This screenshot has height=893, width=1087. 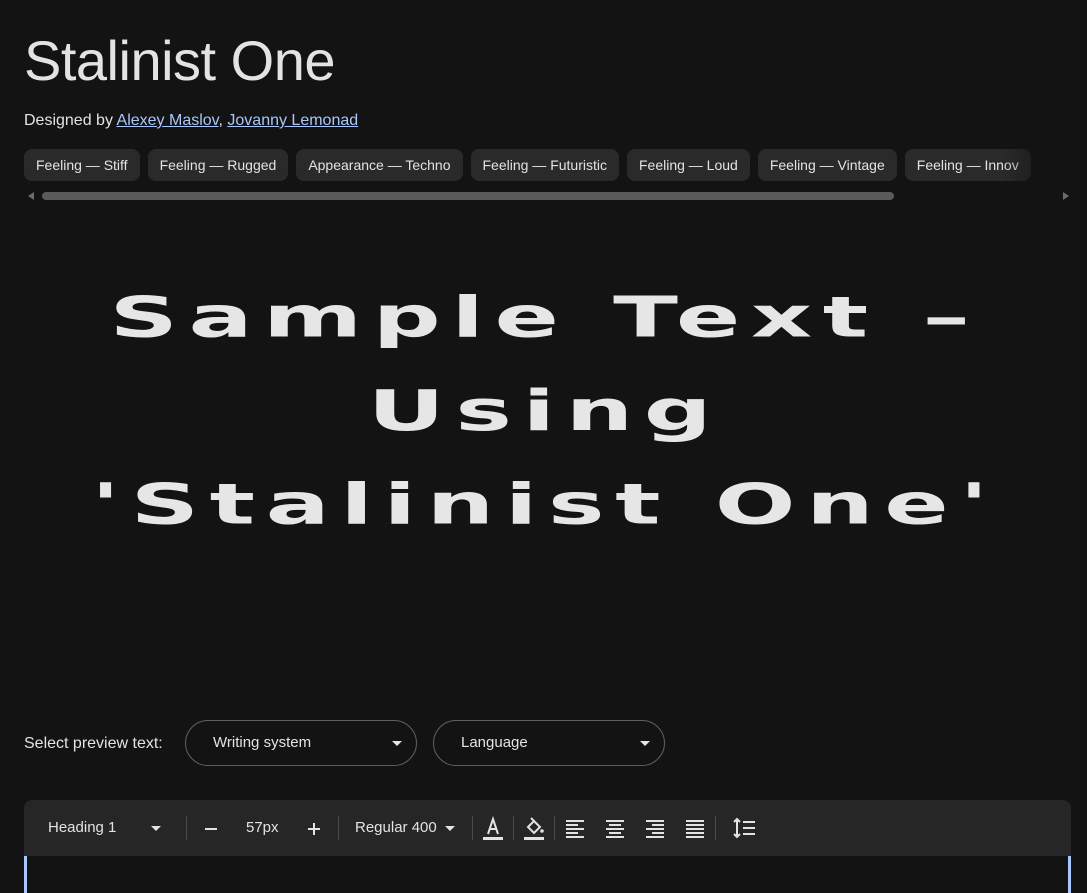 I want to click on tag-chip: Appearance — Techno, so click(x=379, y=165).